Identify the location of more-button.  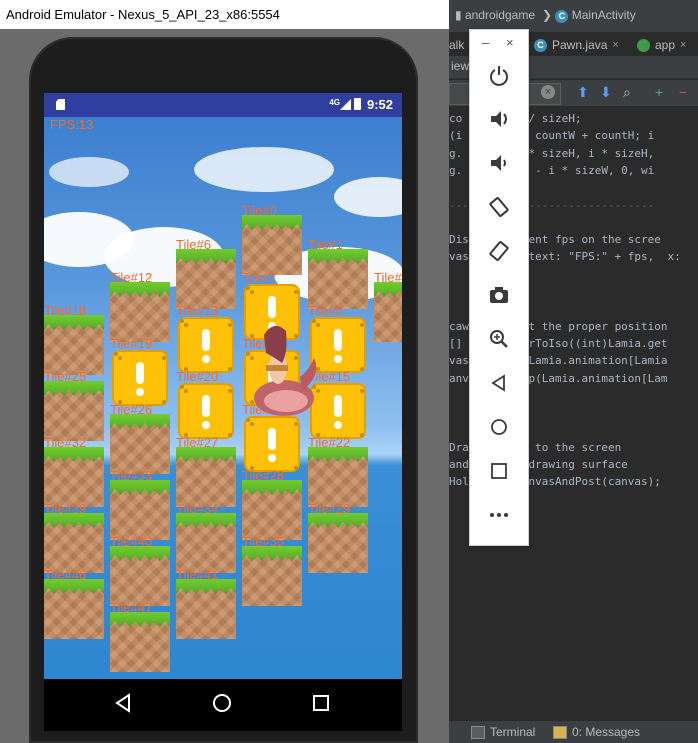
(499, 515).